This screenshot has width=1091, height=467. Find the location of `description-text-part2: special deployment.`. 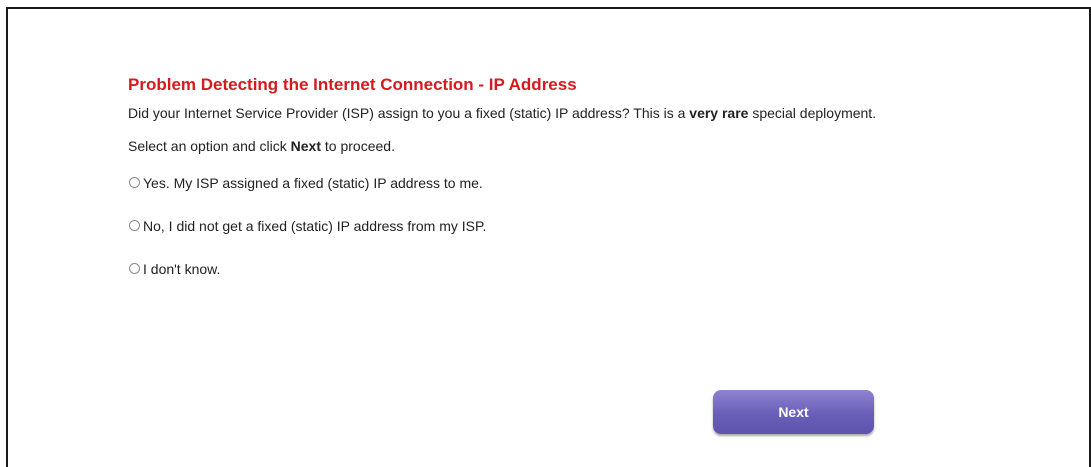

description-text-part2: special deployment. is located at coordinates (812, 113).